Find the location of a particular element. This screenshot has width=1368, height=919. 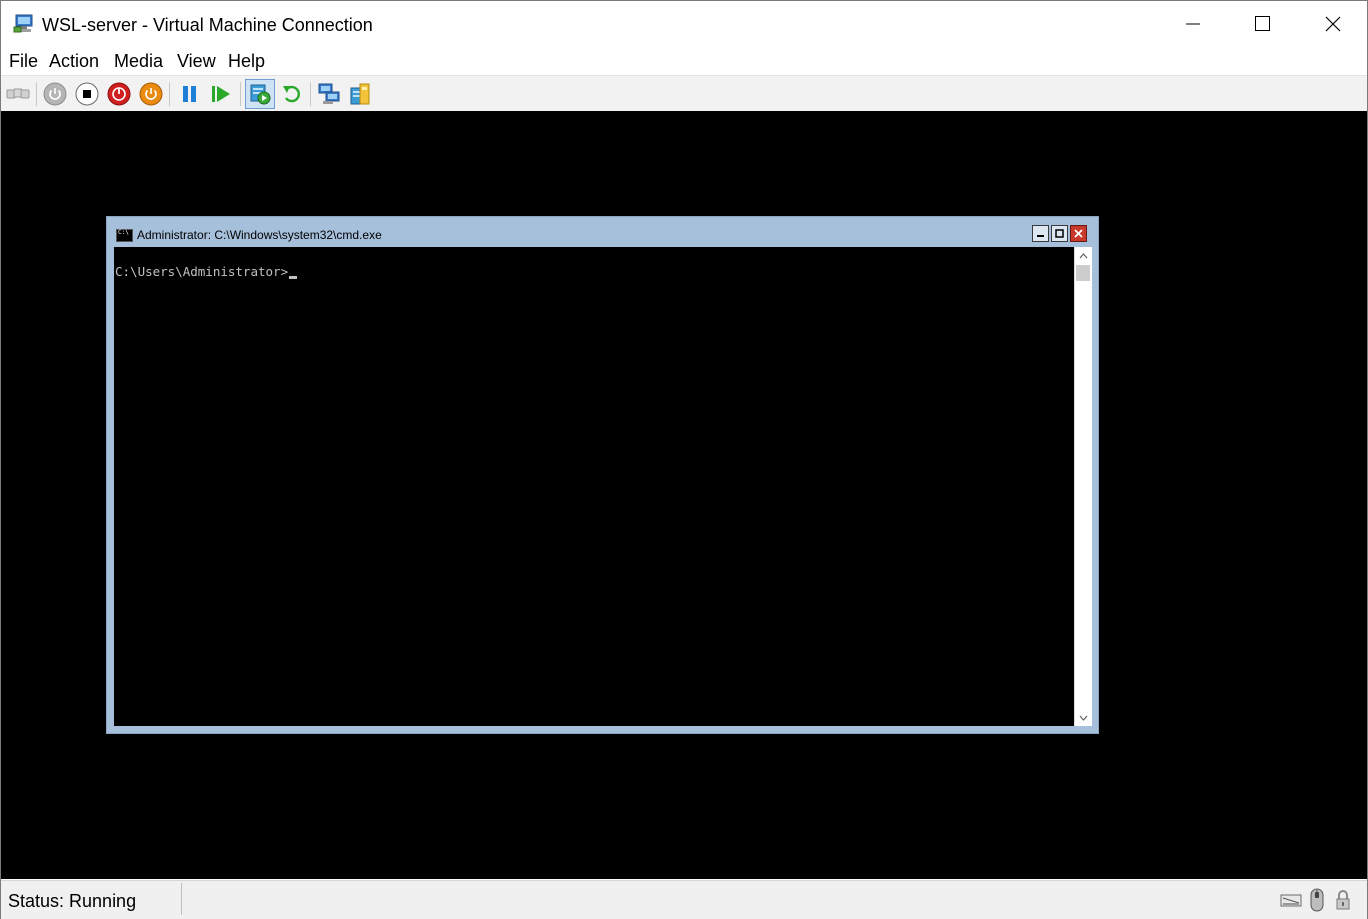

share-button is located at coordinates (360, 94).